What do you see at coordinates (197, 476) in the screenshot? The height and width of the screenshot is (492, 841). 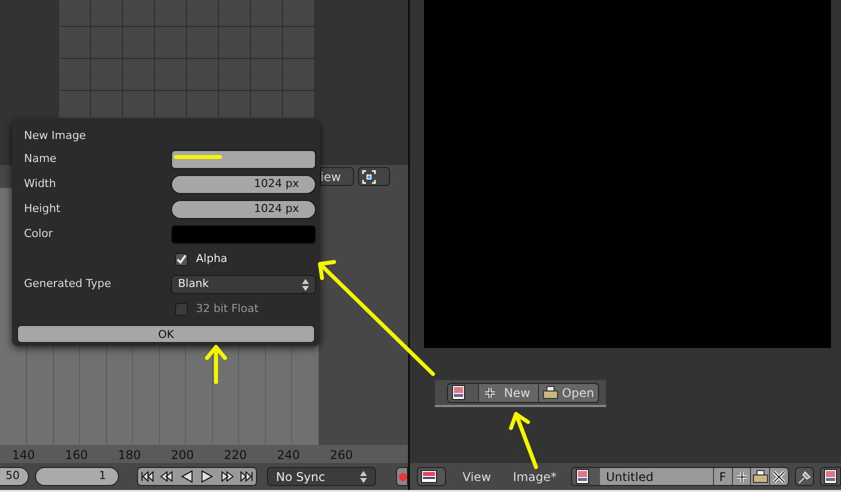 I see `playback-controls` at bounding box center [197, 476].